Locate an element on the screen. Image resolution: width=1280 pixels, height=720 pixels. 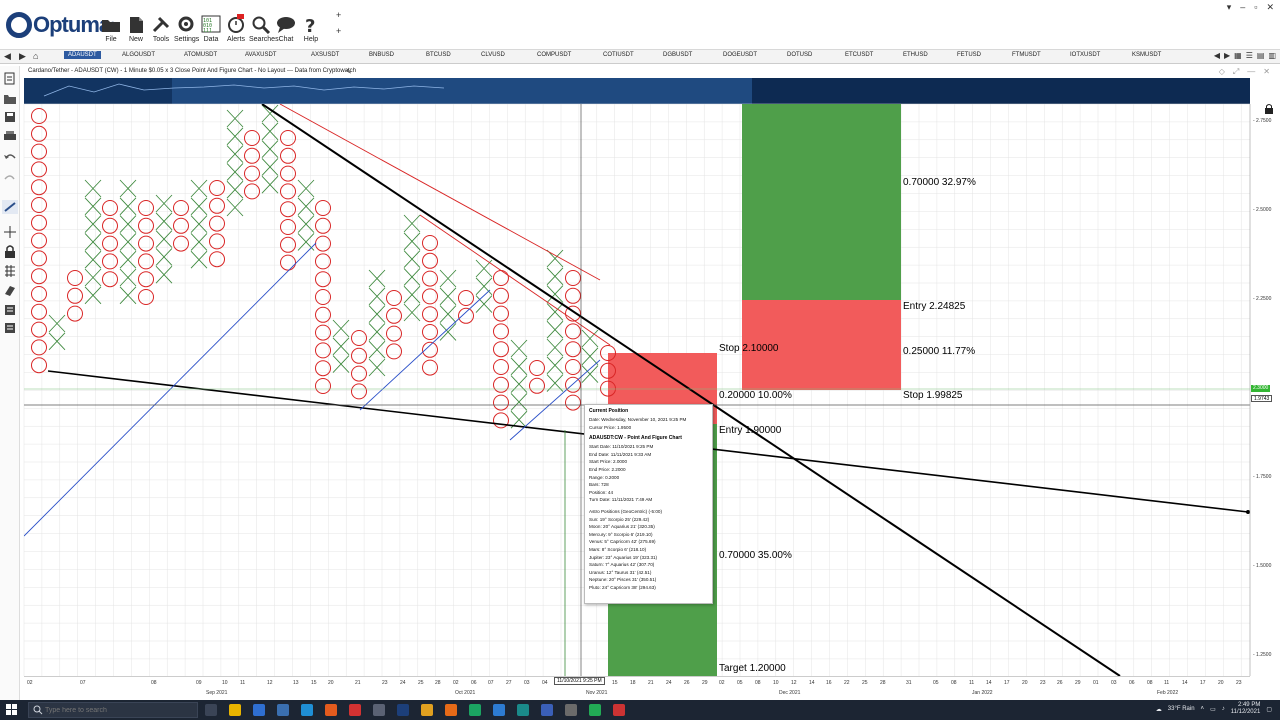
store-icon is located at coordinates (259, 710).